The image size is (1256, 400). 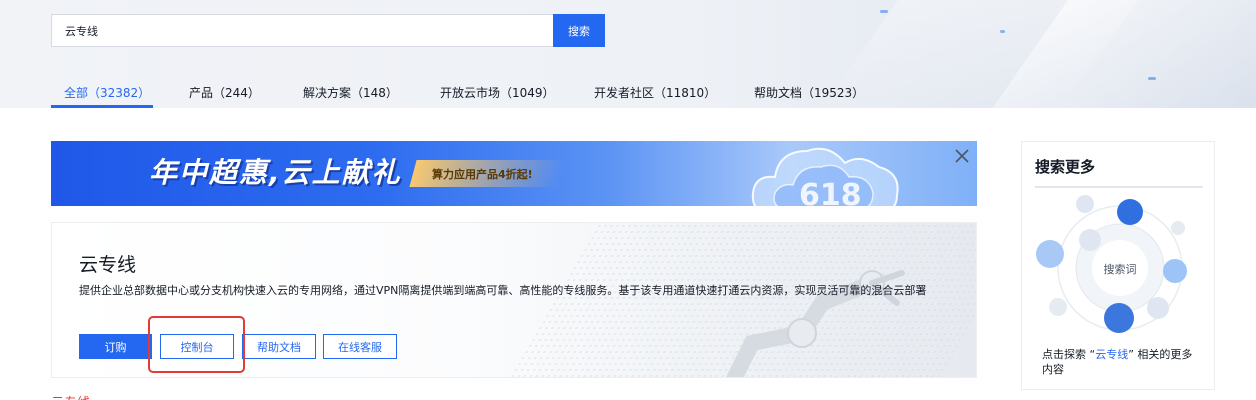 I want to click on docs-button: 帮助文档, so click(x=279, y=346).